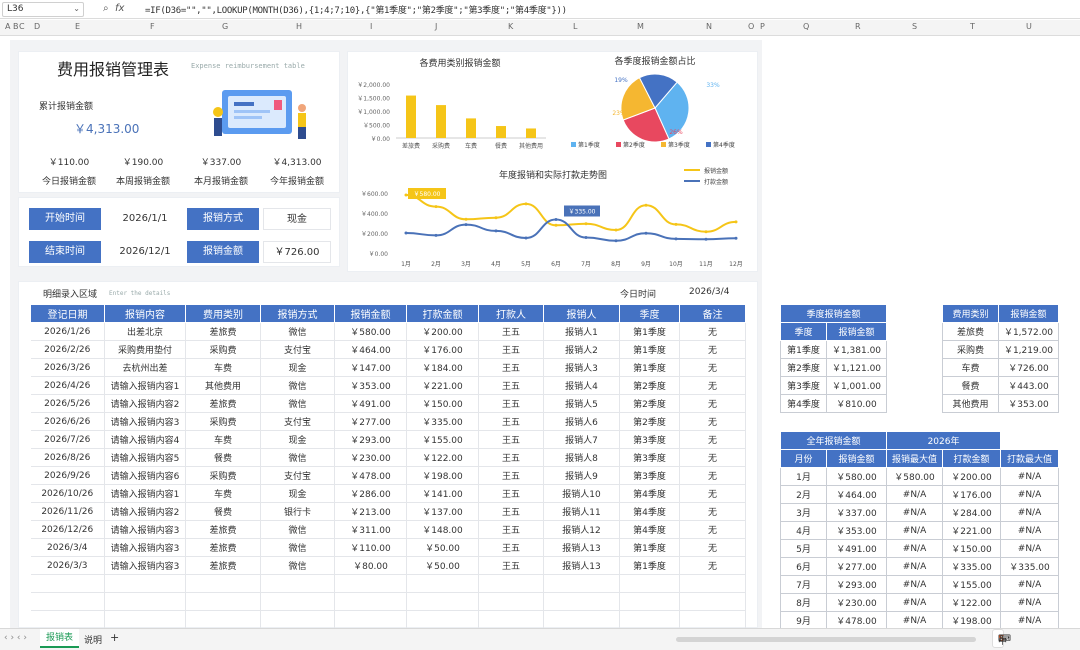 Image resolution: width=1080 pixels, height=650 pixels. Describe the element at coordinates (60, 638) in the screenshot. I see `tab-expense-sheet: 报销表` at that location.